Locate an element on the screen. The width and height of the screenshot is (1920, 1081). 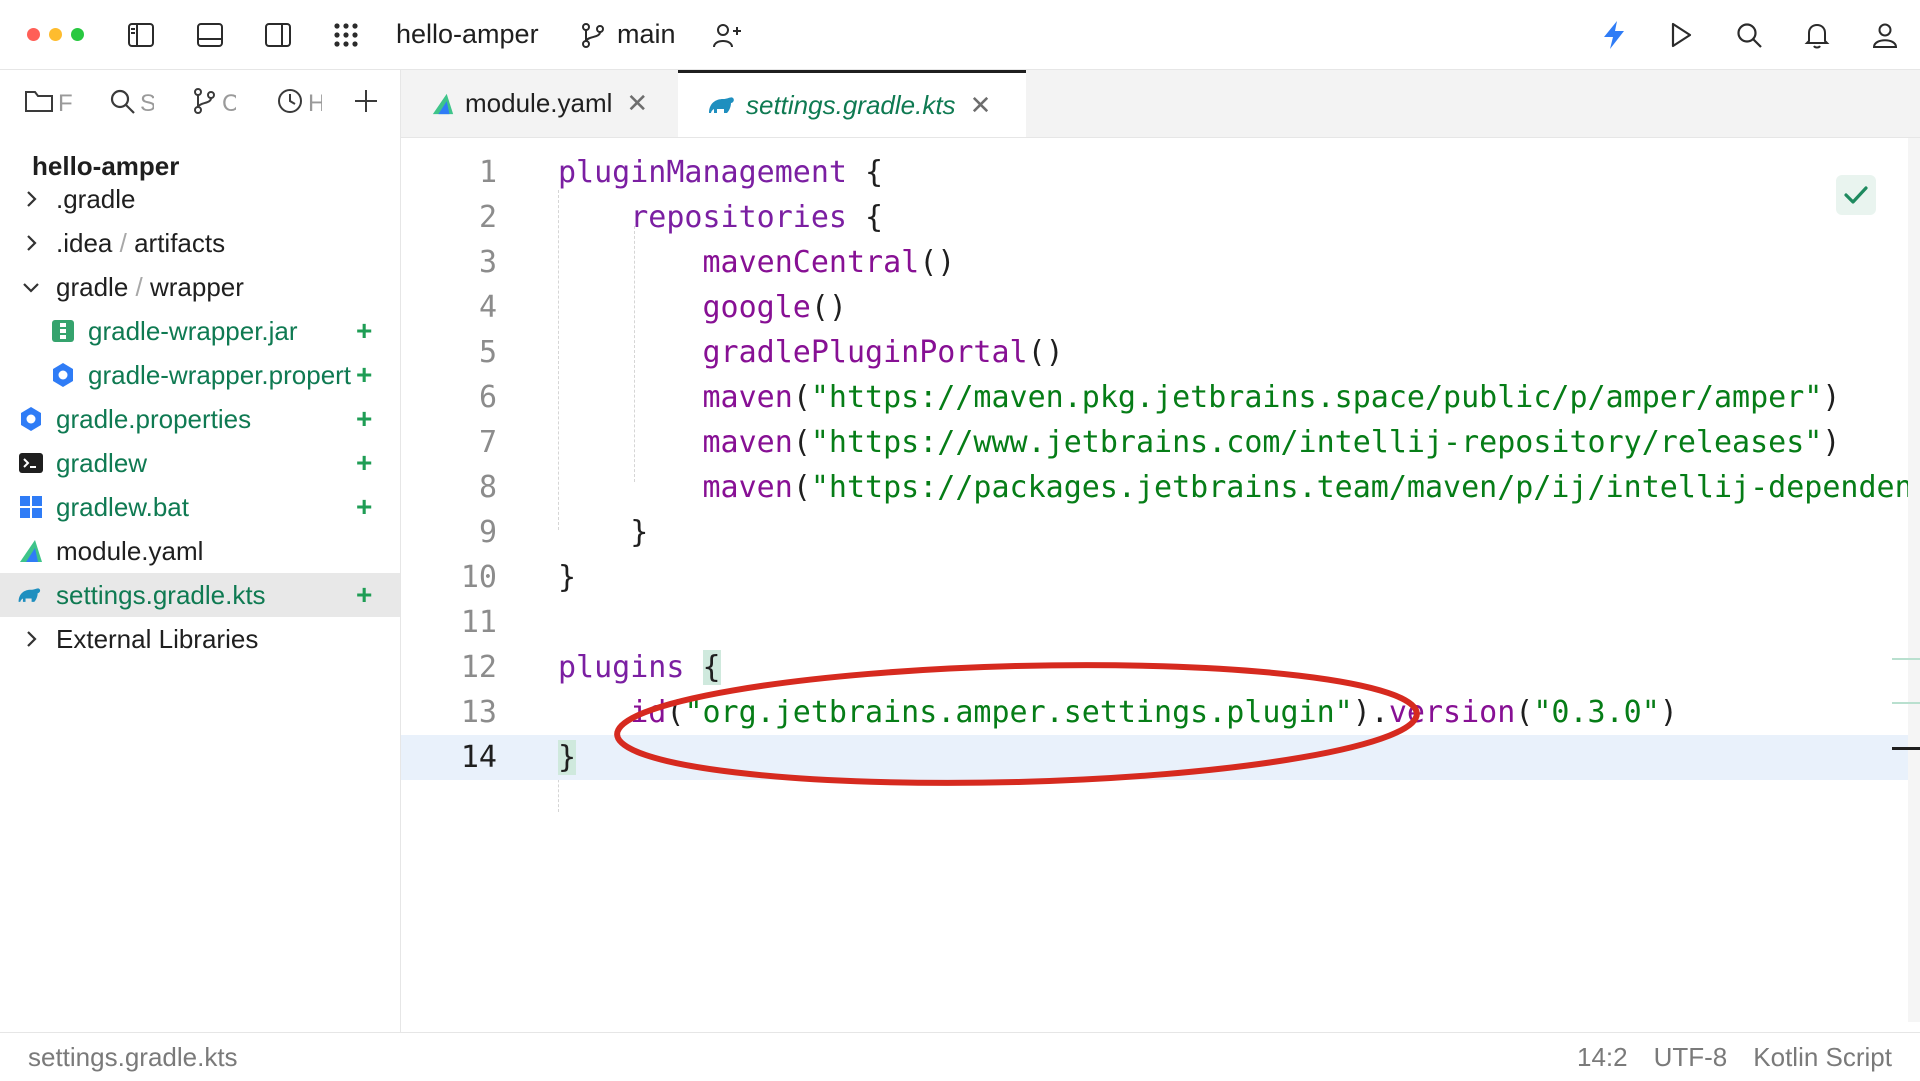
zoom-window-button is located at coordinates (77, 34).